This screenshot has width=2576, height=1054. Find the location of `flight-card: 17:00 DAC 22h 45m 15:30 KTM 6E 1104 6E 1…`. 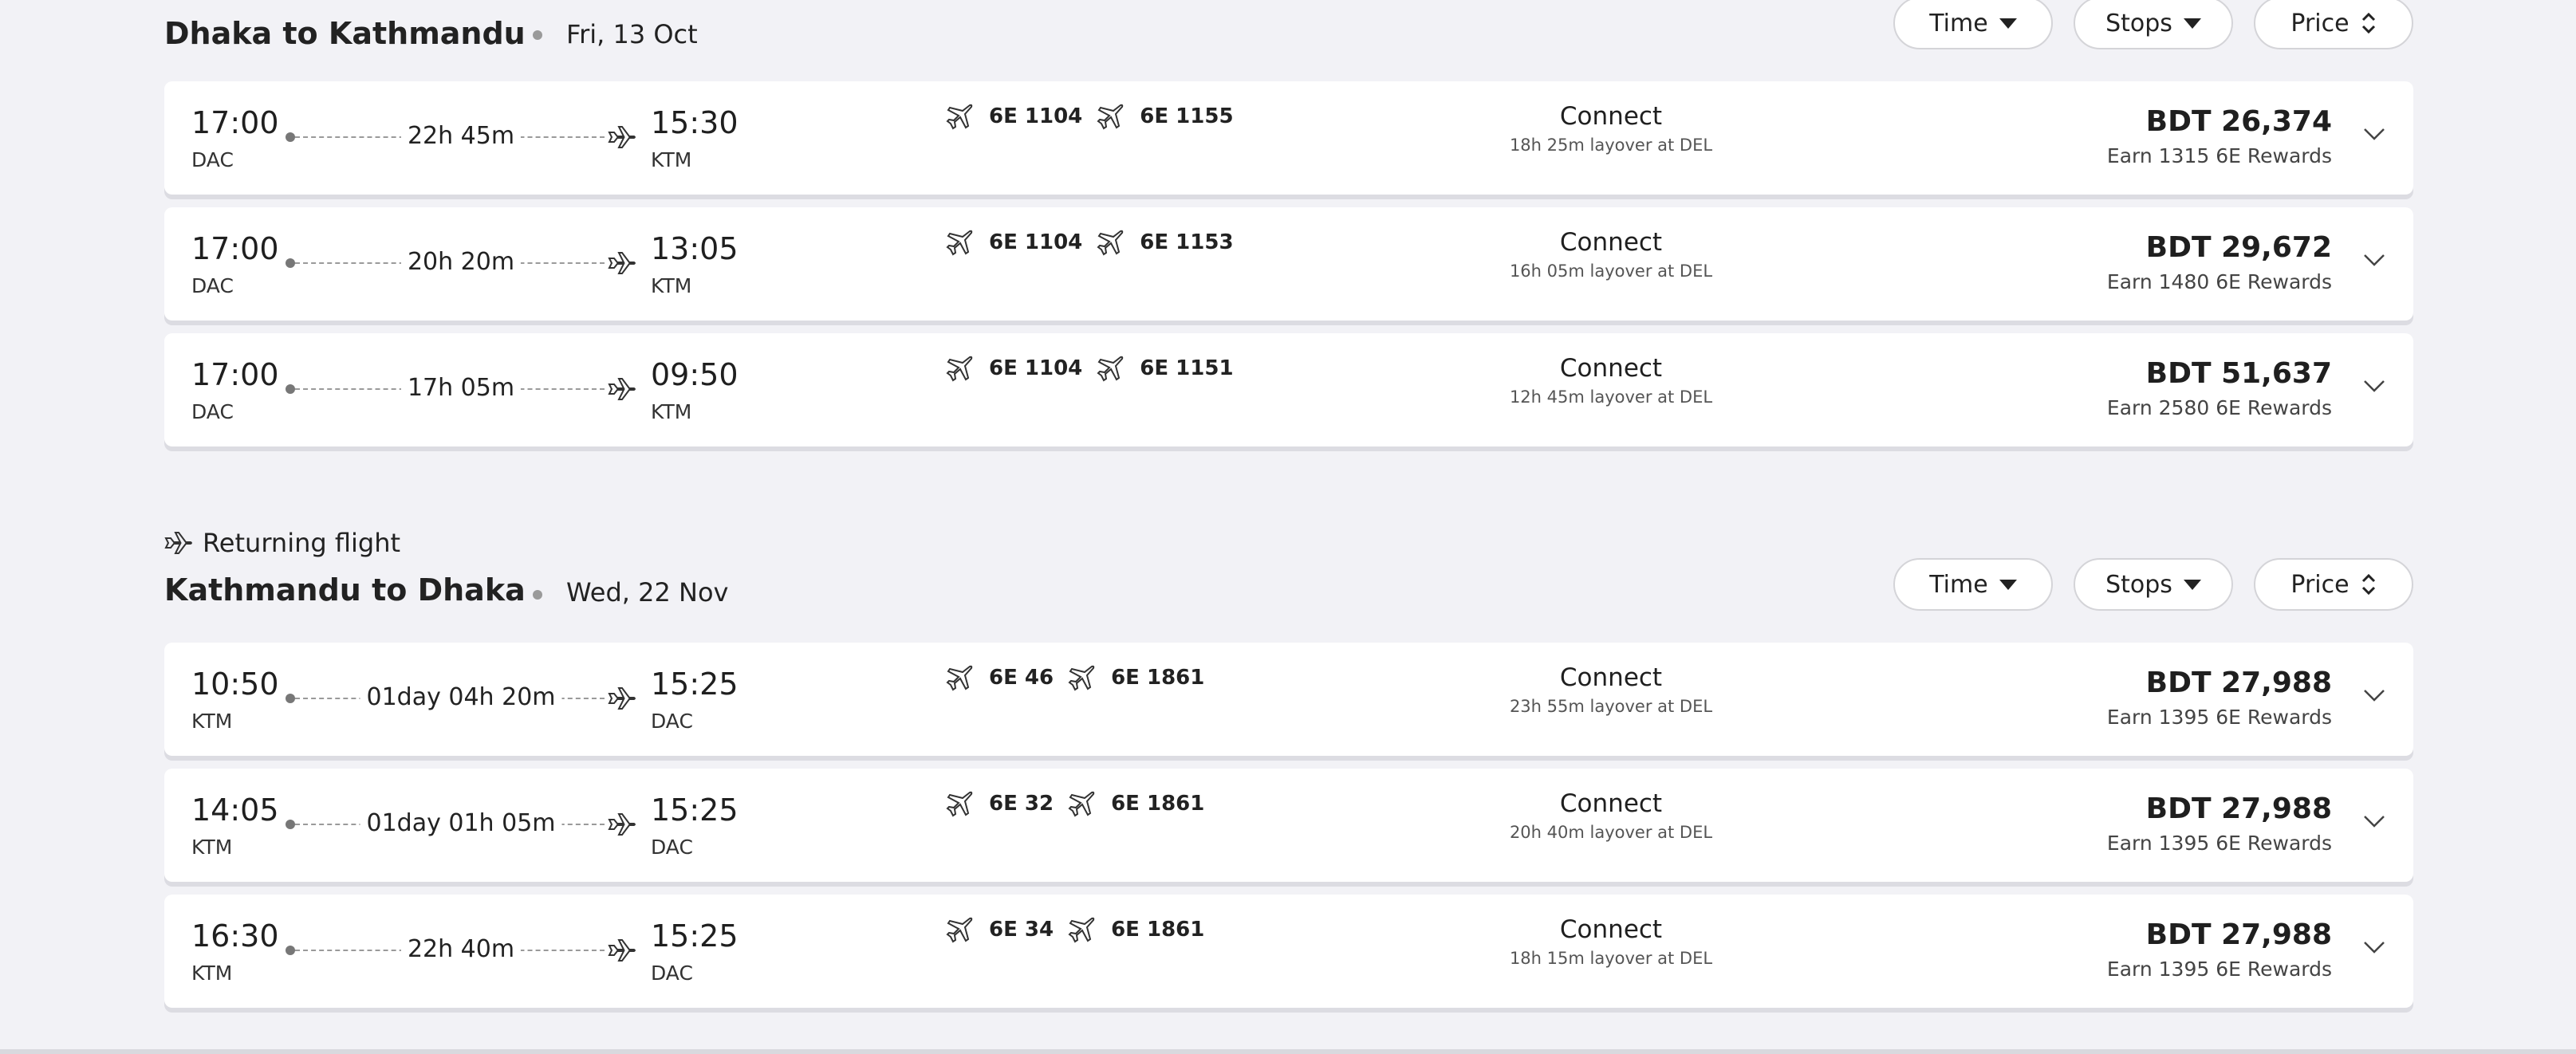

flight-card: 17:00 DAC 22h 45m 15:30 KTM 6E 1104 6E 1… is located at coordinates (1288, 138).